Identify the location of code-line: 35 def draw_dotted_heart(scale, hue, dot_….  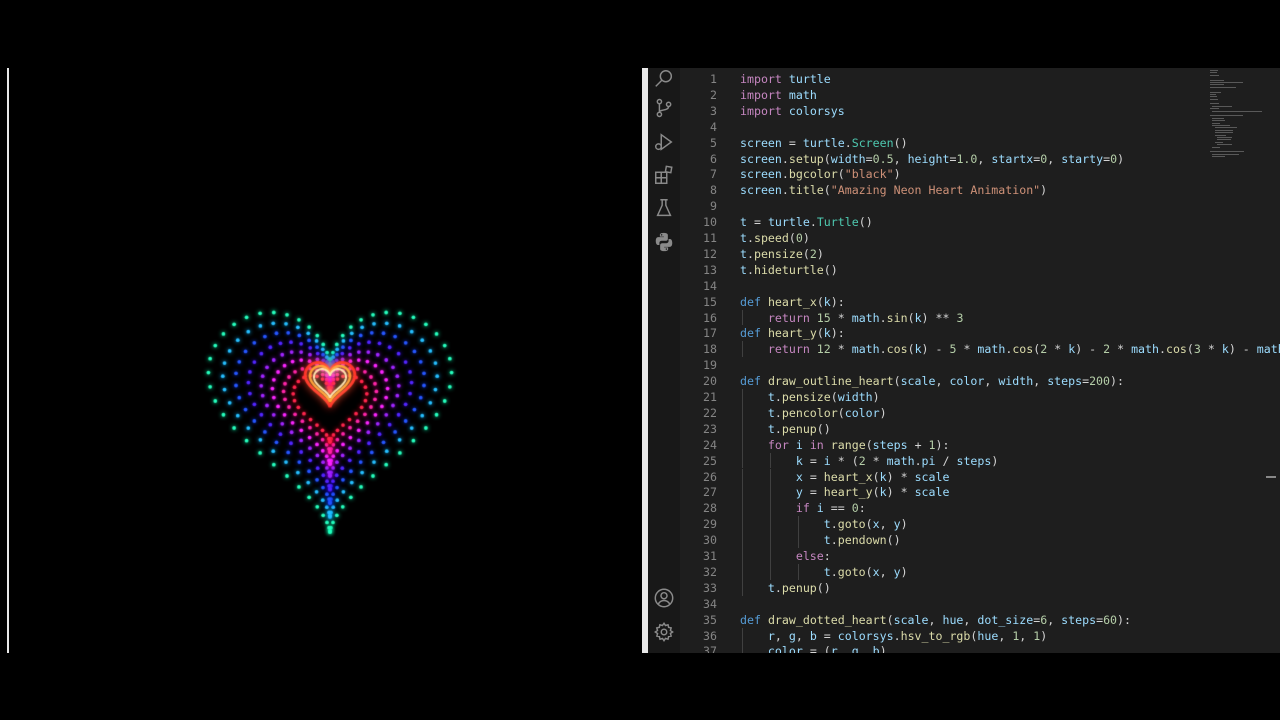
(960, 620).